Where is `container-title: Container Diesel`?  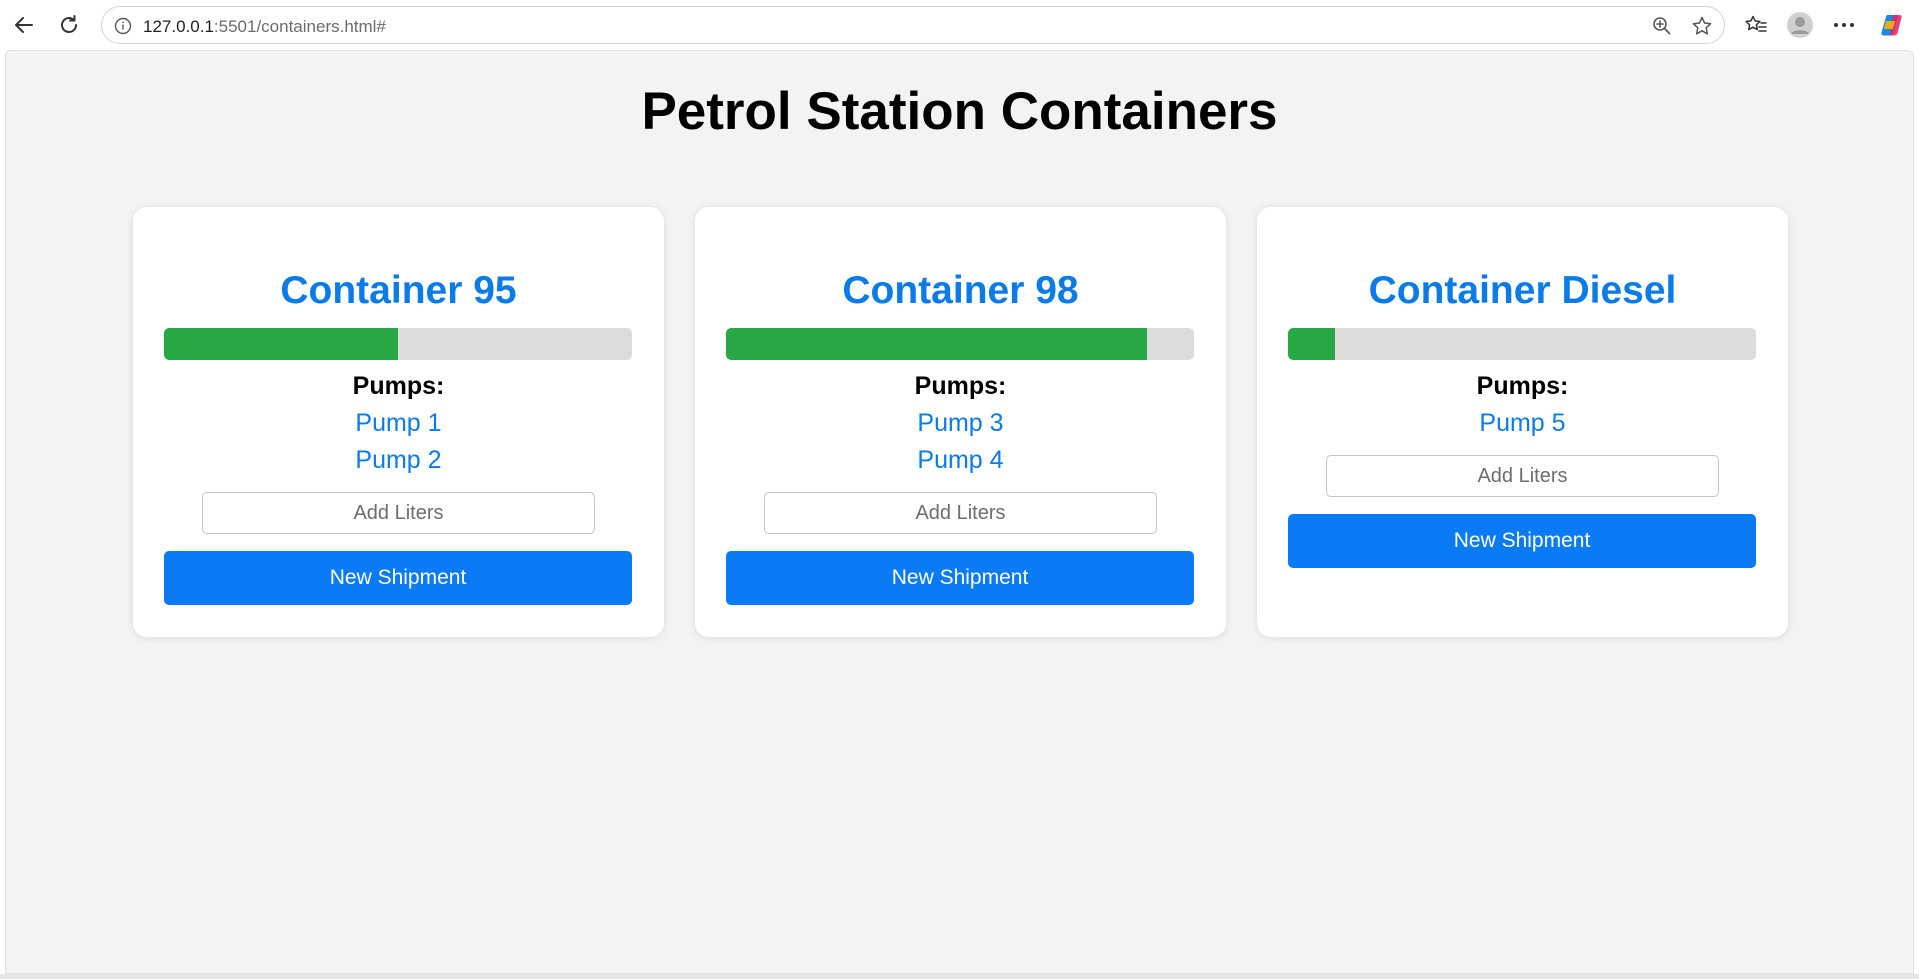
container-title: Container Diesel is located at coordinates (1522, 290).